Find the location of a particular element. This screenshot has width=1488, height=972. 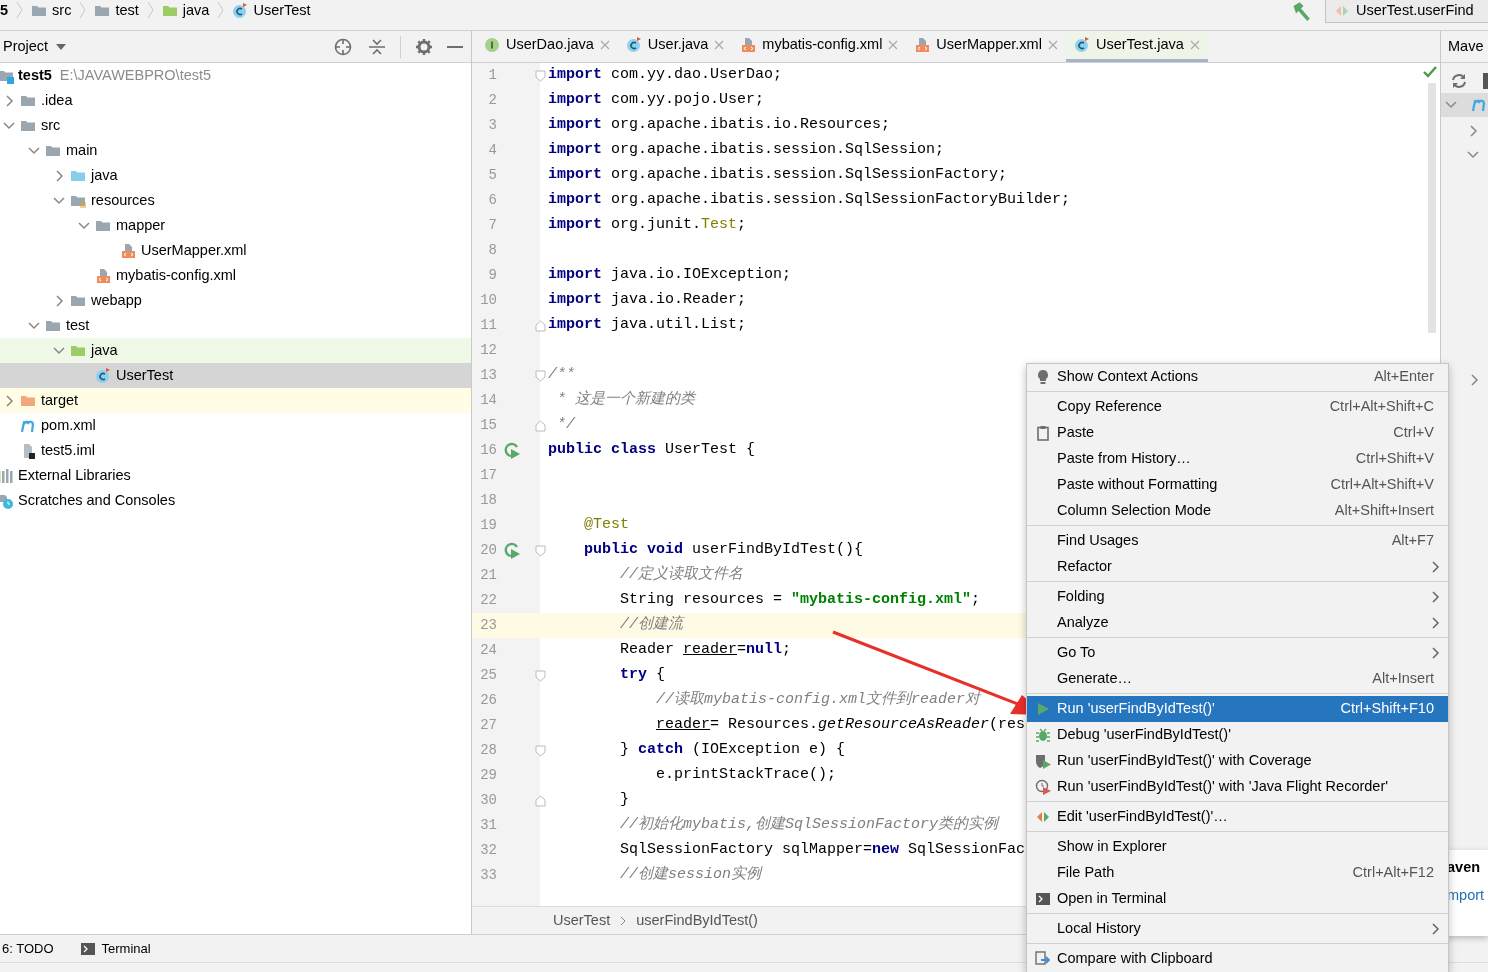

line-number: 6 is located at coordinates (492, 200).